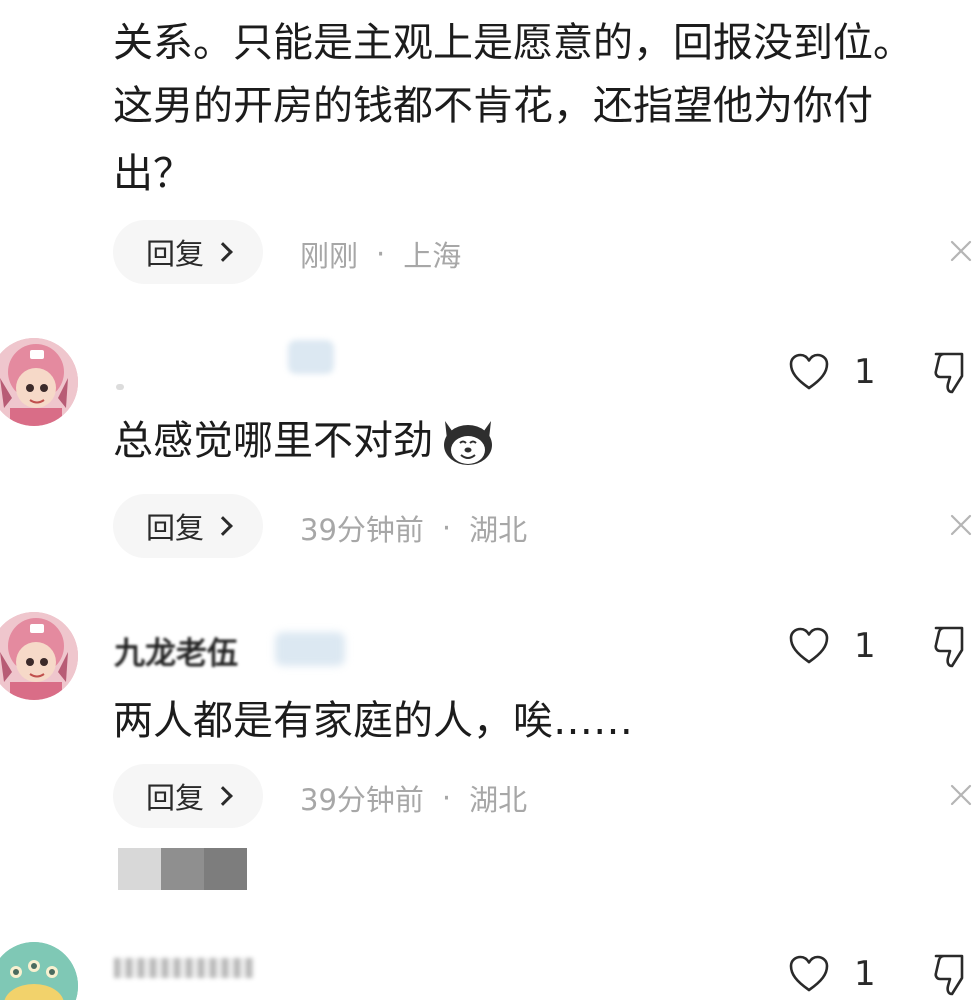 The height and width of the screenshot is (1000, 972). What do you see at coordinates (329, 256) in the screenshot?
I see `comment-time: 刚刚` at bounding box center [329, 256].